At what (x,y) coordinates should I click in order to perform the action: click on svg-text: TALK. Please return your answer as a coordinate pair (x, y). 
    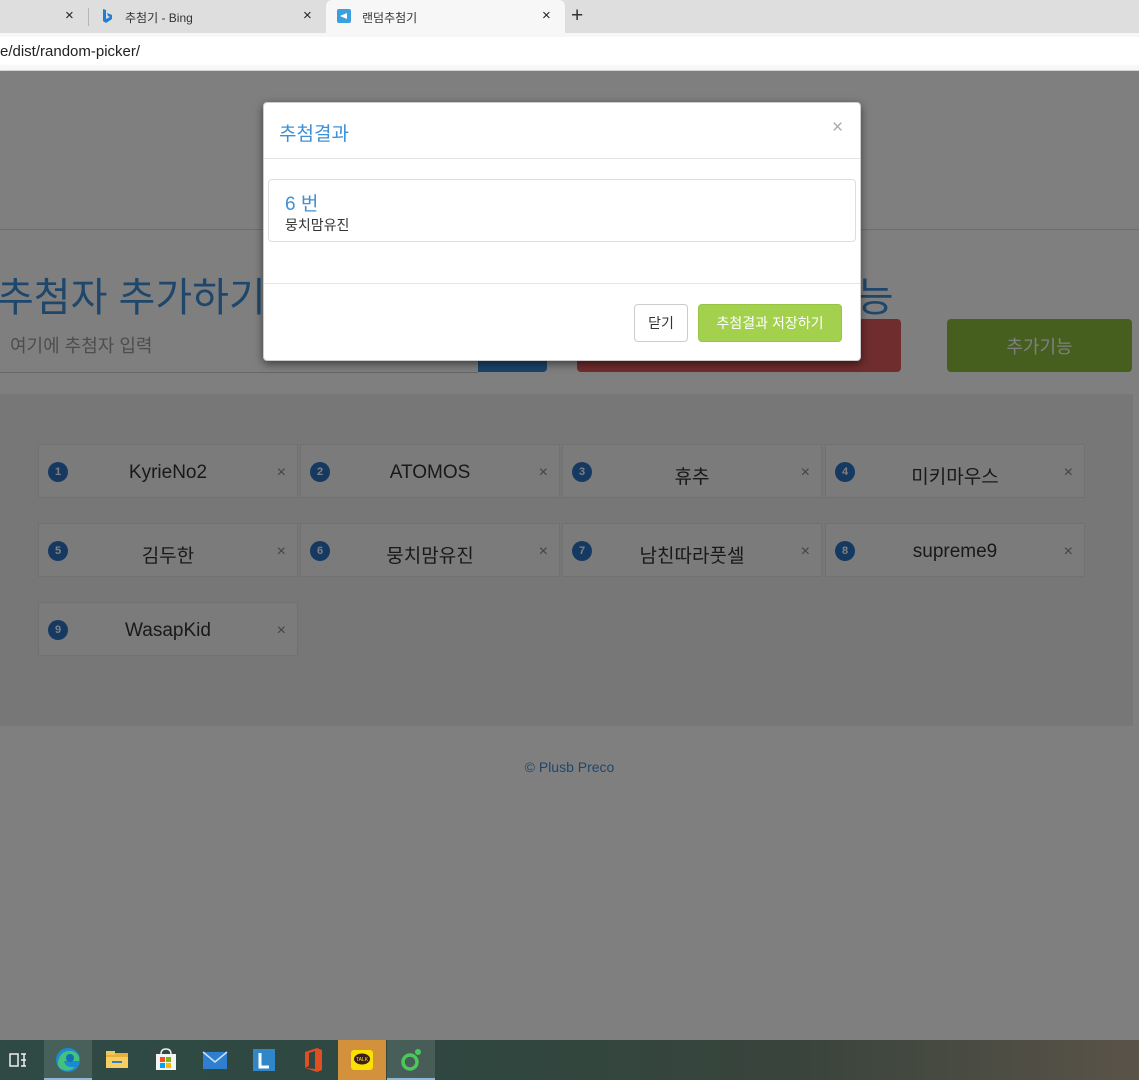
    Looking at the image, I should click on (362, 1060).